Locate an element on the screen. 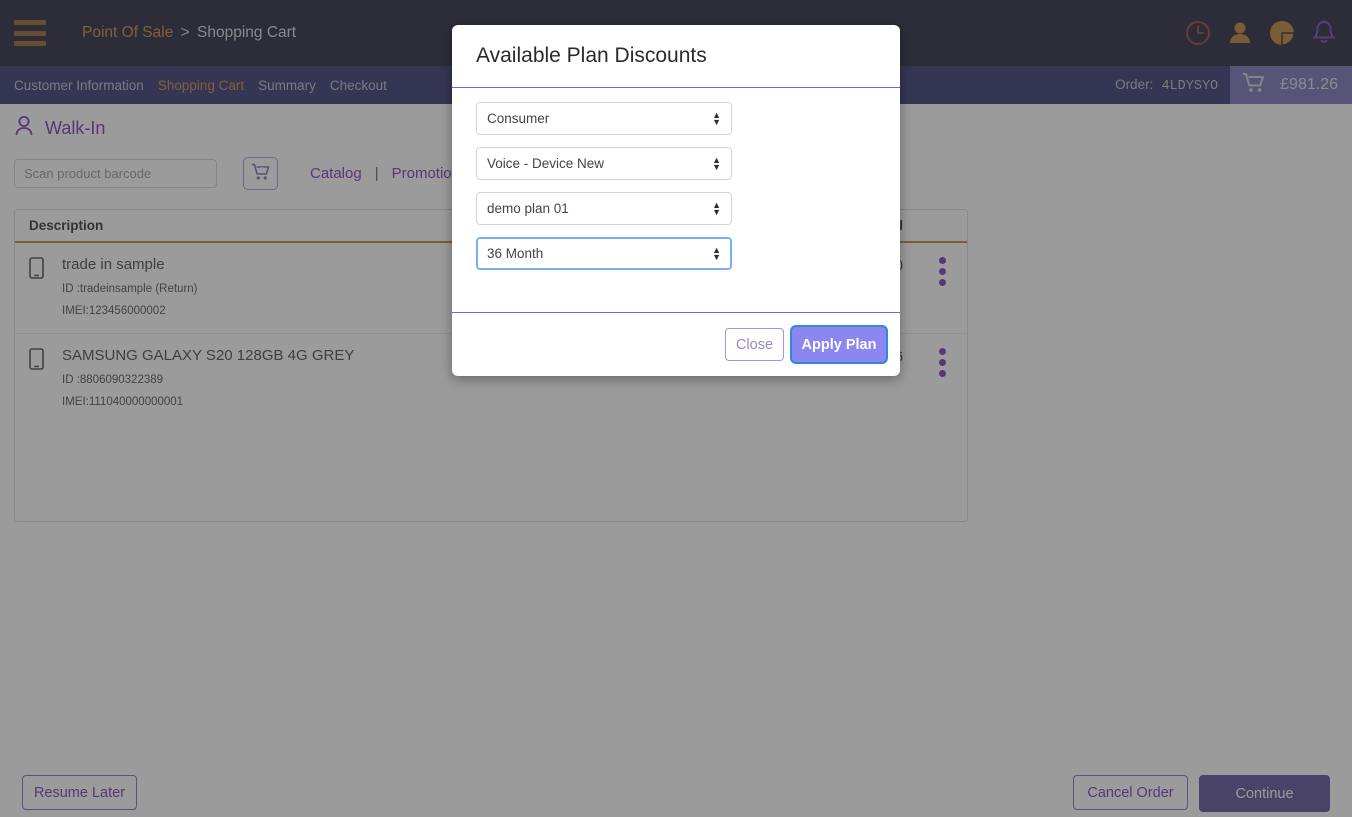 This screenshot has width=1352, height=817. apply-plan-button: Apply Plan is located at coordinates (839, 344).